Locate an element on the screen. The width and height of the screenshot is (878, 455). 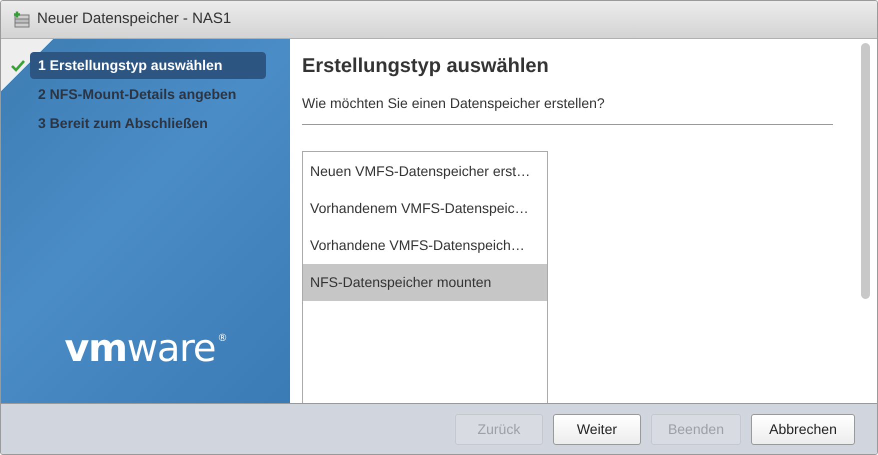
page-title: Erstellungstyp auswählen is located at coordinates (426, 66).